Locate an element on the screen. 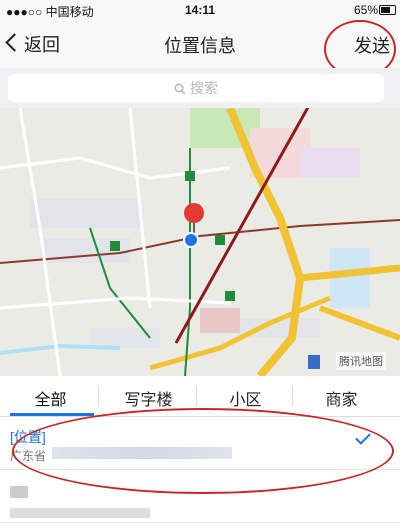 The image size is (400, 523). tab-office: 写字楼 is located at coordinates (148, 398).